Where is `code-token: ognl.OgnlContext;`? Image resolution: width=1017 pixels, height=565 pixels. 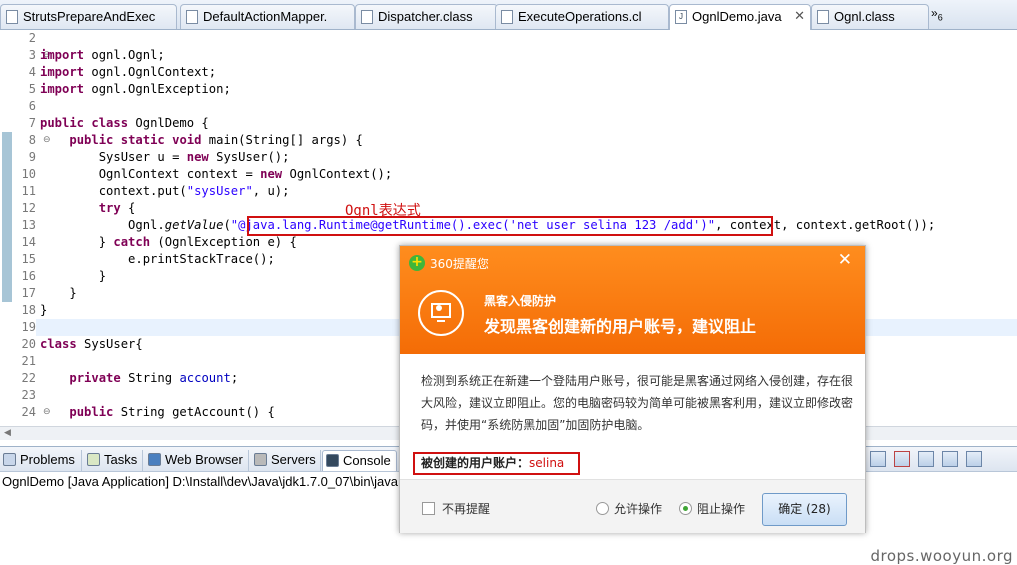
code-token: ognl.OgnlContext; is located at coordinates (150, 72).